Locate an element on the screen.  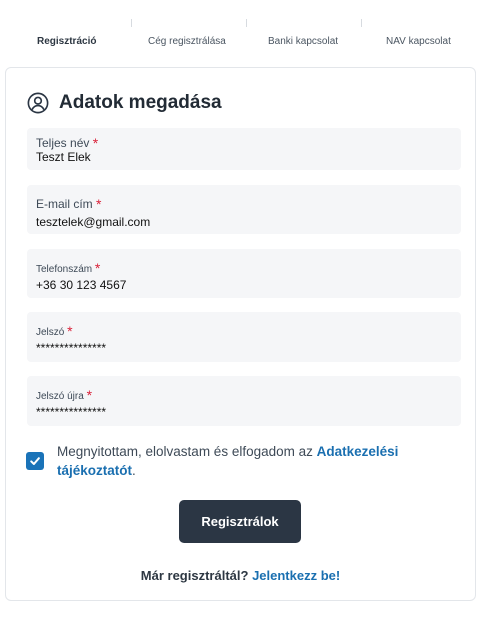
step-company-registration: Cég regisztrálása is located at coordinates (187, 41).